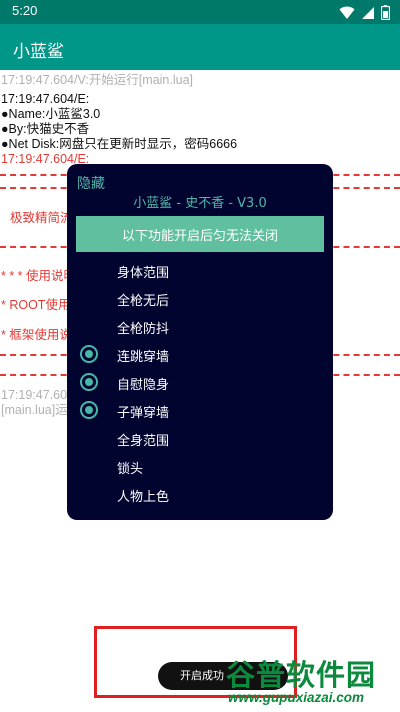 The image size is (400, 712). Describe the element at coordinates (385, 12) in the screenshot. I see `battery-icon` at that location.